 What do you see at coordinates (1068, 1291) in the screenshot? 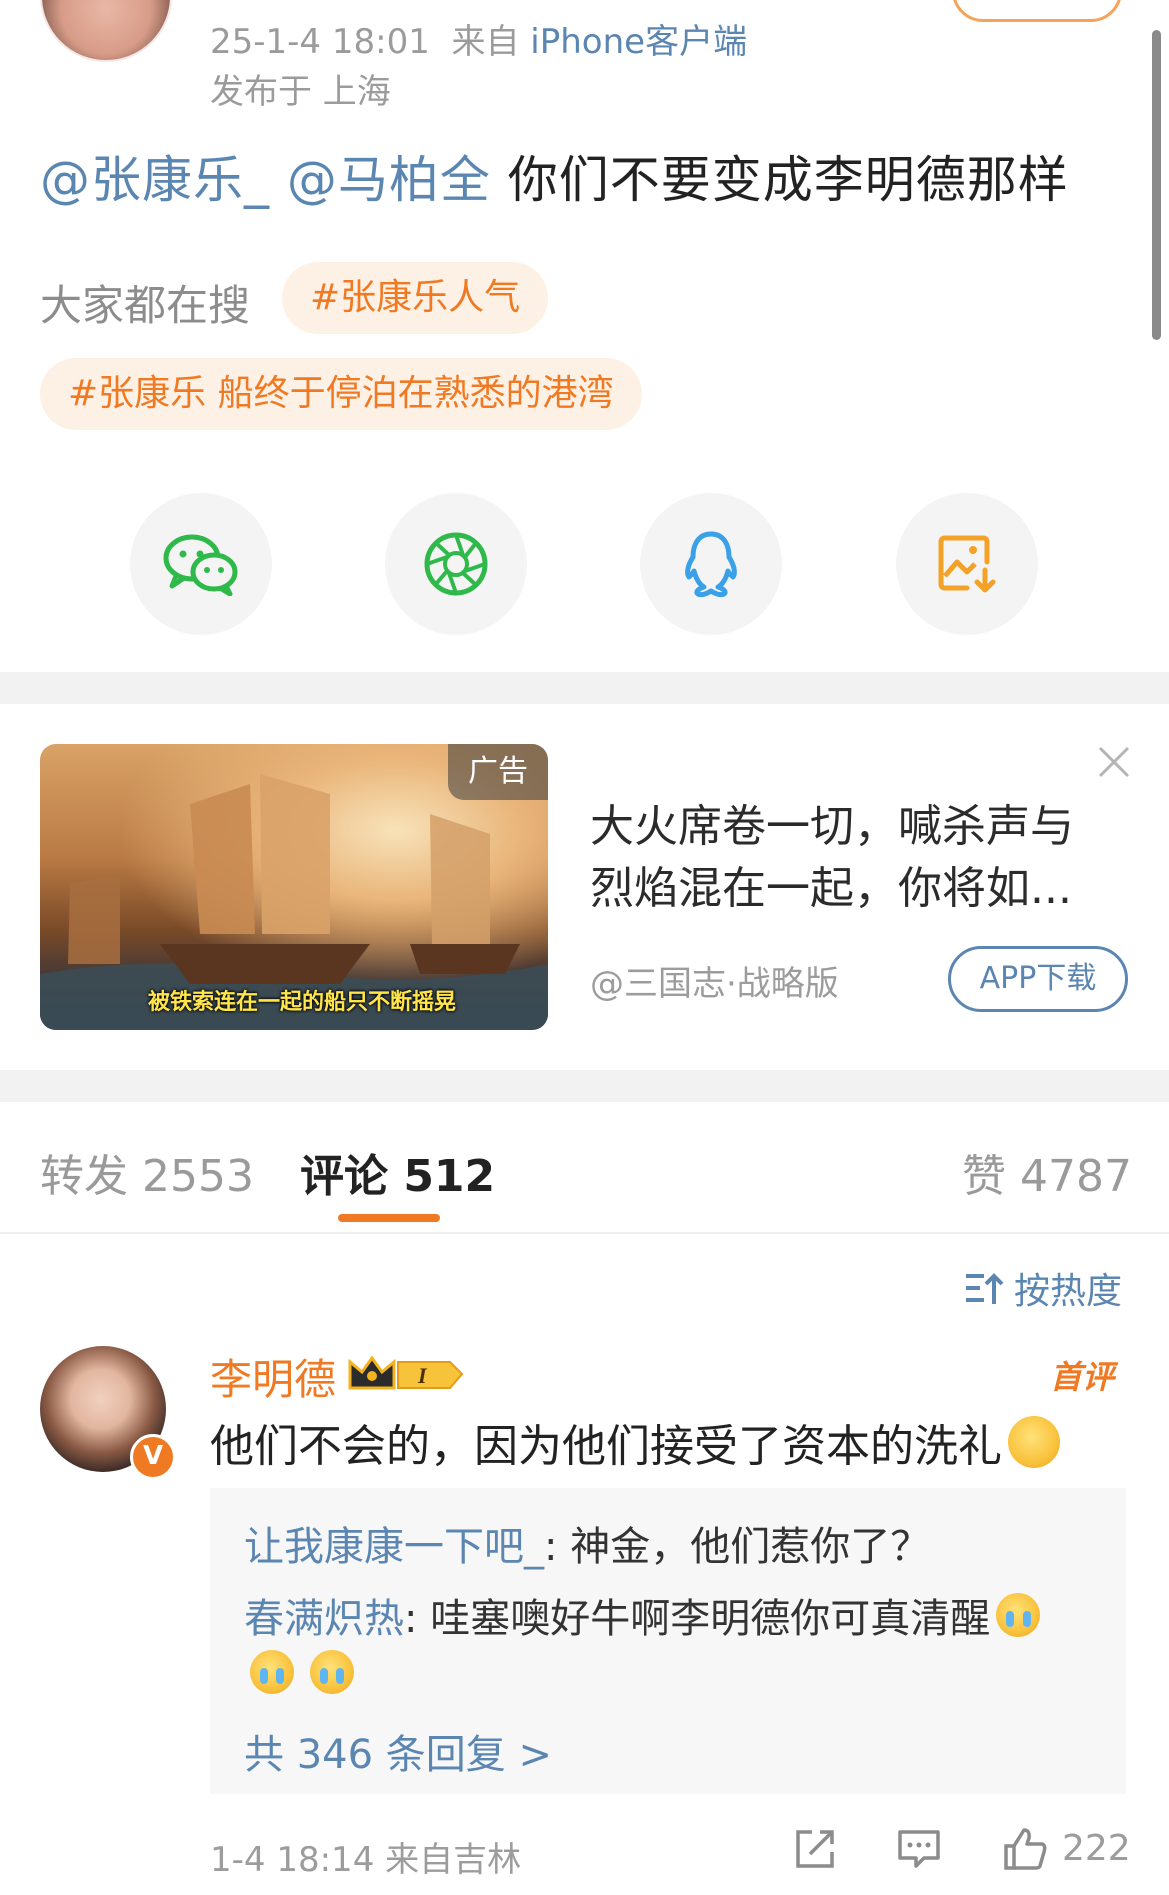
I see `sort-label: 按热度` at bounding box center [1068, 1291].